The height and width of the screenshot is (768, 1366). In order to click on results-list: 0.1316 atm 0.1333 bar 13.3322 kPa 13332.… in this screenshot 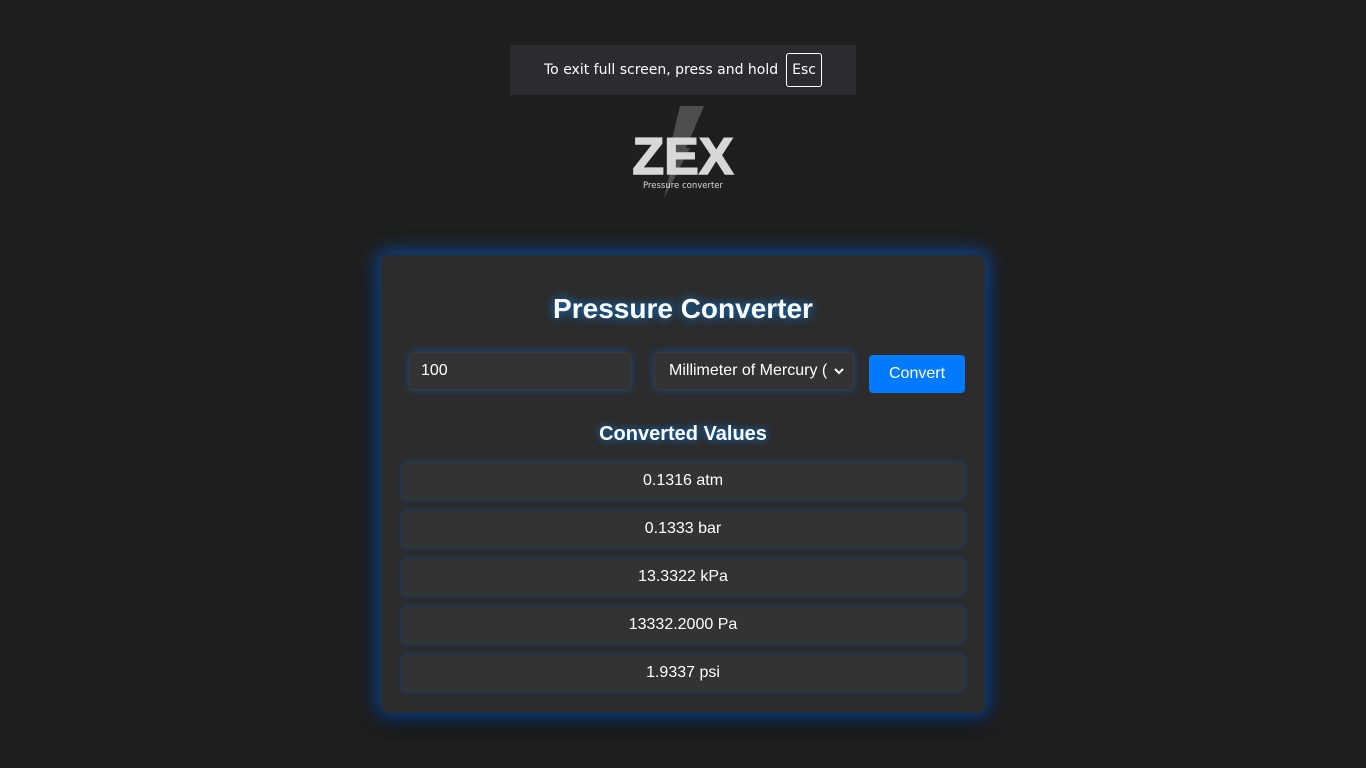, I will do `click(683, 583)`.